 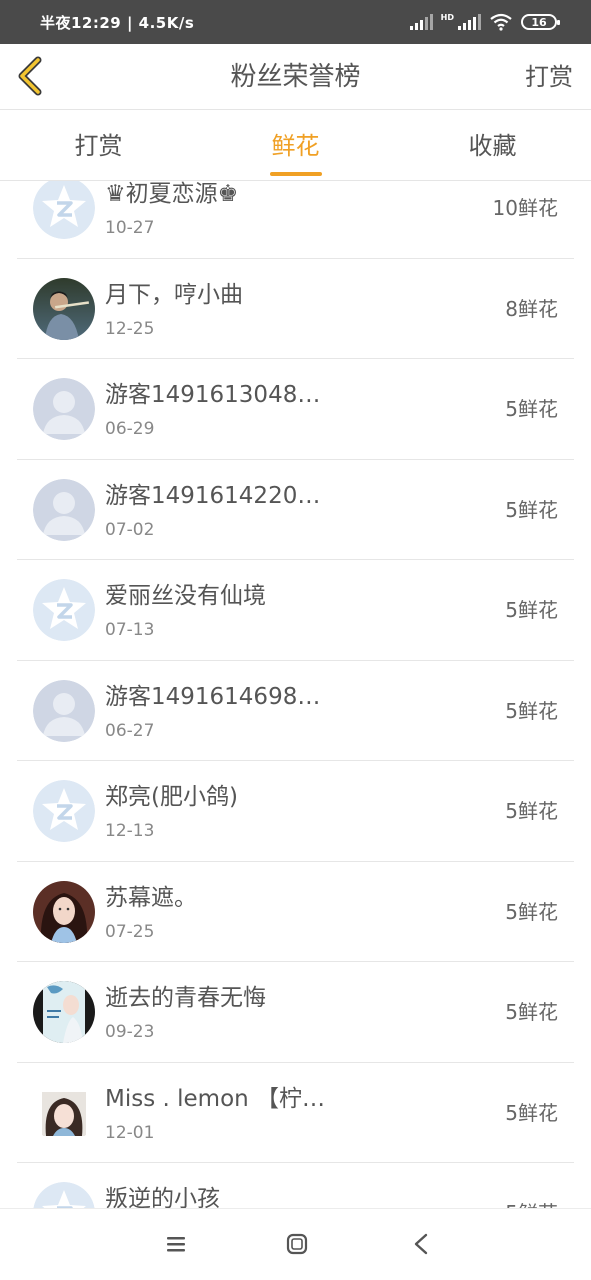 I want to click on list-item: 郑亮(肥小鸽) 12-13 5鲜花, so click(x=295, y=811).